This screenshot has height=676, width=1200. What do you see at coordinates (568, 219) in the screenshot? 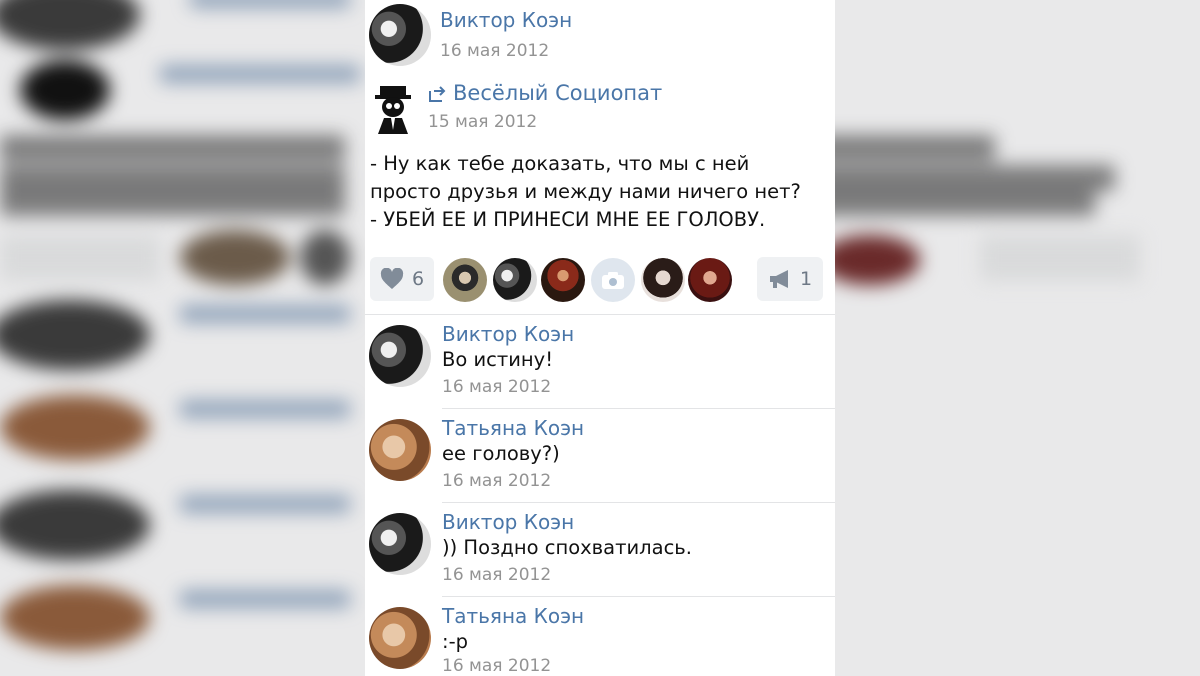
I see `post-text-line: - УБЕЙ ЕЕ И ПРИНЕСИ МНЕ ЕЕ ГОЛОВУ.` at bounding box center [568, 219].